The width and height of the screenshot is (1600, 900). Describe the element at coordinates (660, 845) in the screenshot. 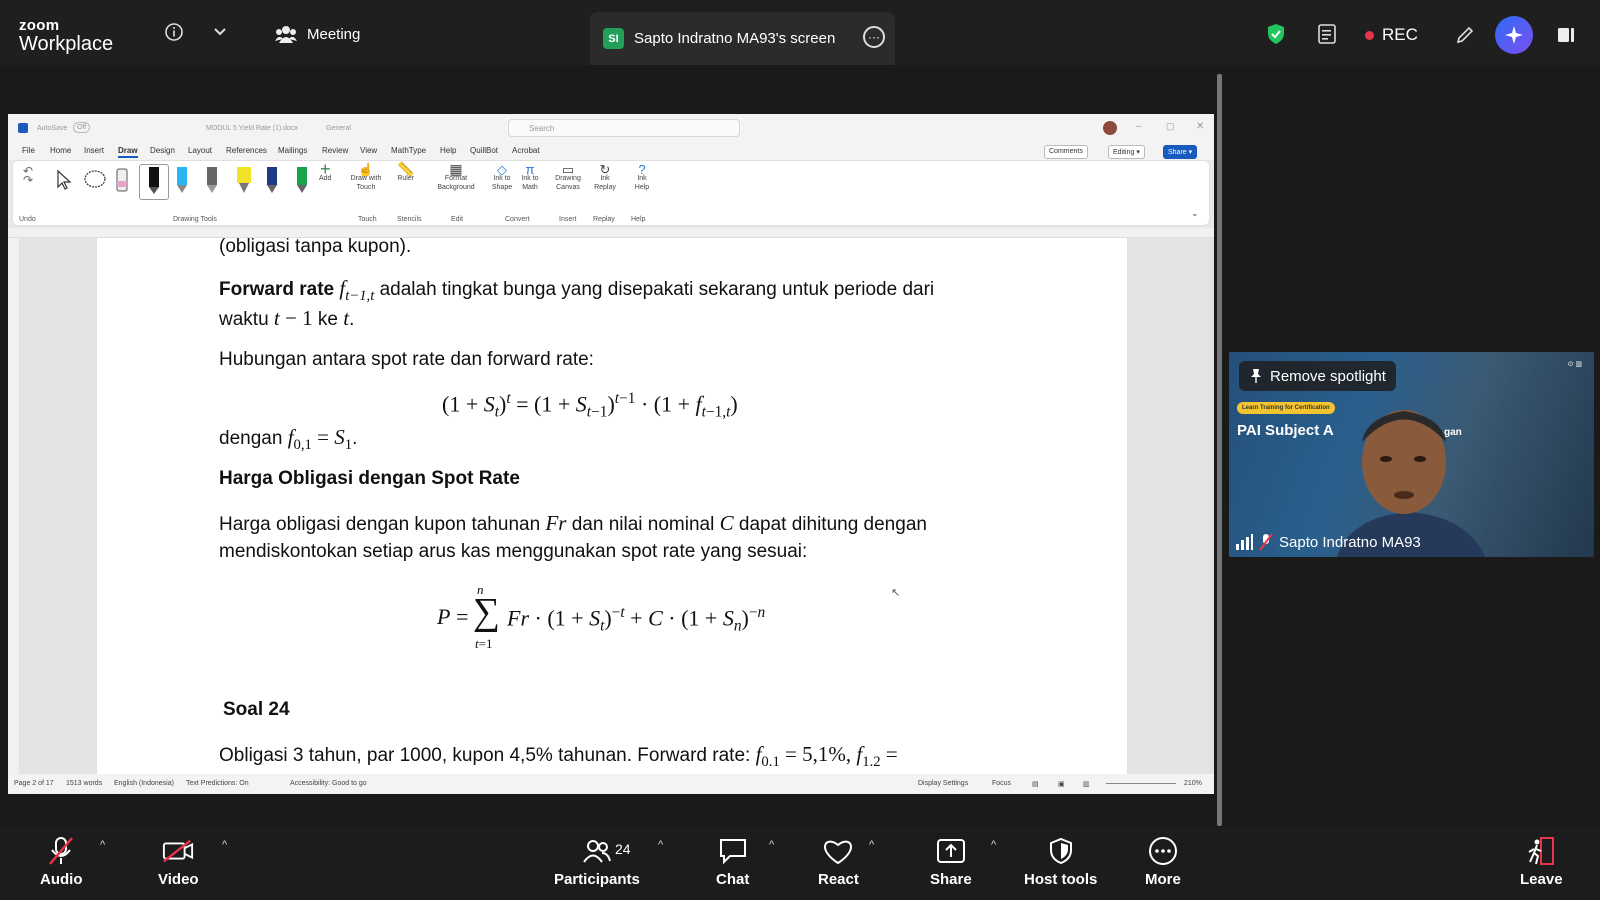

I see `participants-caret-icon: ^` at that location.